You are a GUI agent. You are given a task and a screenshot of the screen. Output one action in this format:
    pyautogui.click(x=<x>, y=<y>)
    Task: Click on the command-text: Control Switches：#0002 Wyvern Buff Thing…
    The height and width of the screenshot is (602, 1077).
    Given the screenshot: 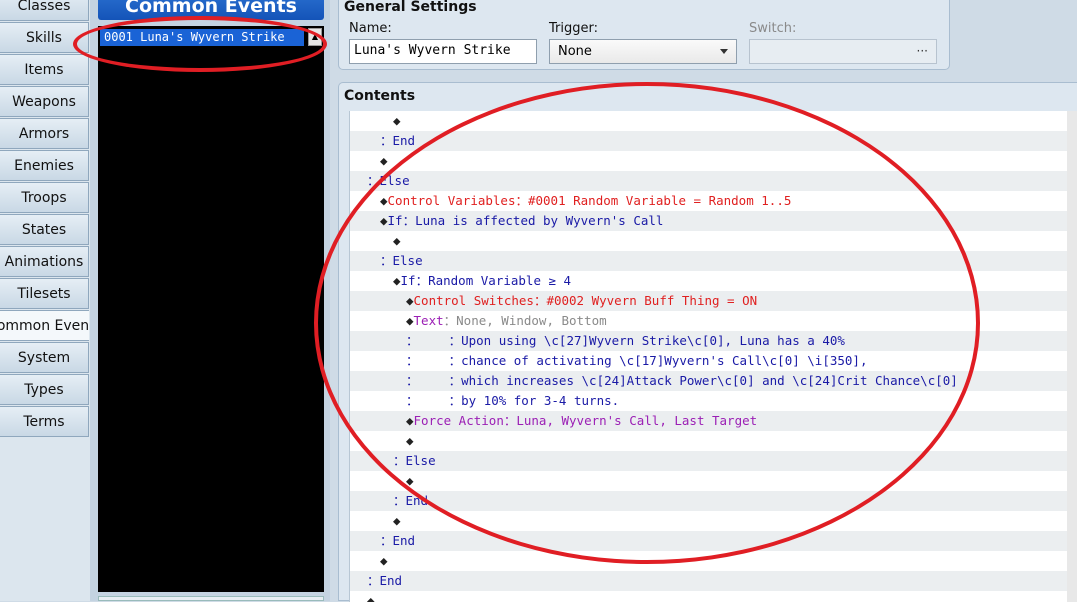 What is the action you would take?
    pyautogui.click(x=585, y=300)
    